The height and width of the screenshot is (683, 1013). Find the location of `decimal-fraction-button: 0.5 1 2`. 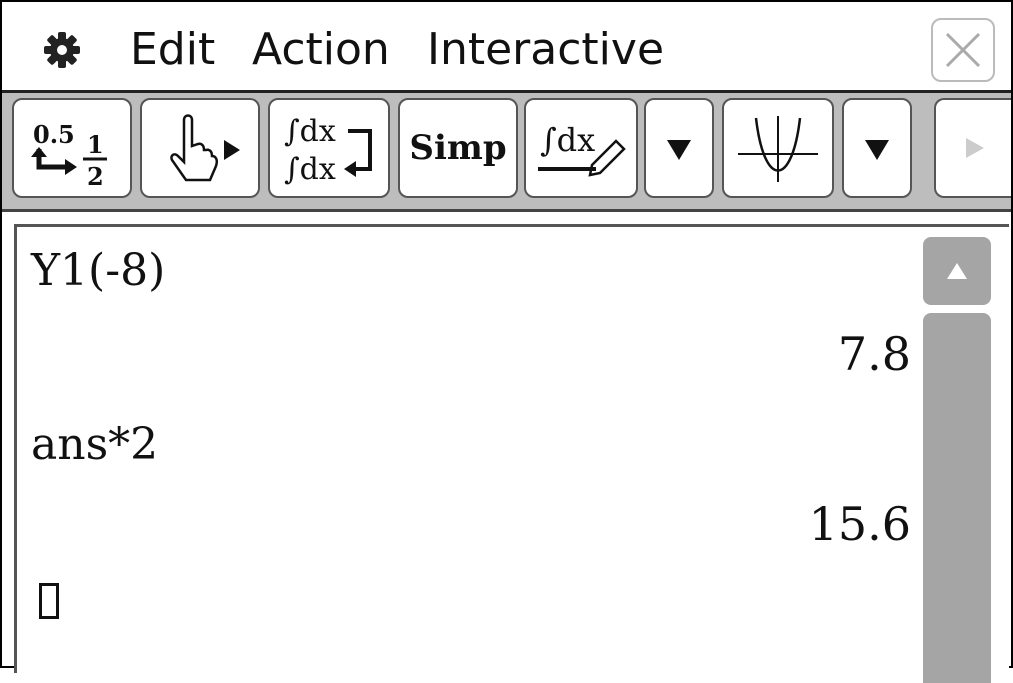

decimal-fraction-button: 0.5 1 2 is located at coordinates (72, 148).